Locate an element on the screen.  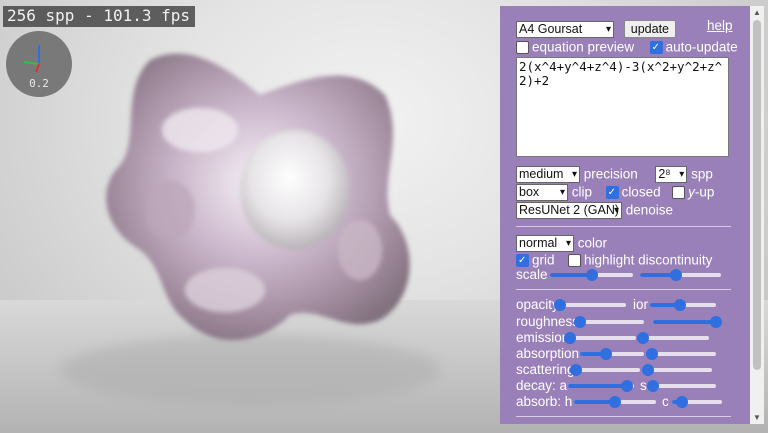
absorb-c-slider is located at coordinates (697, 402).